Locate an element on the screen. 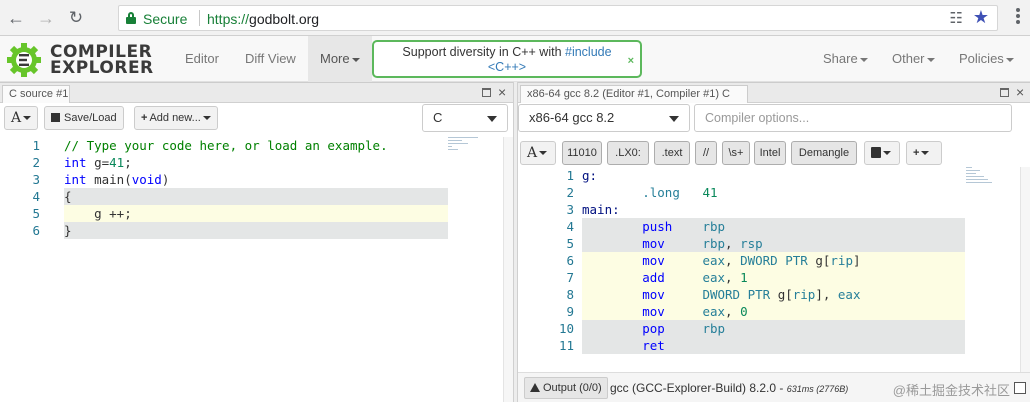 This screenshot has width=1030, height=402. url-separator is located at coordinates (199, 18).